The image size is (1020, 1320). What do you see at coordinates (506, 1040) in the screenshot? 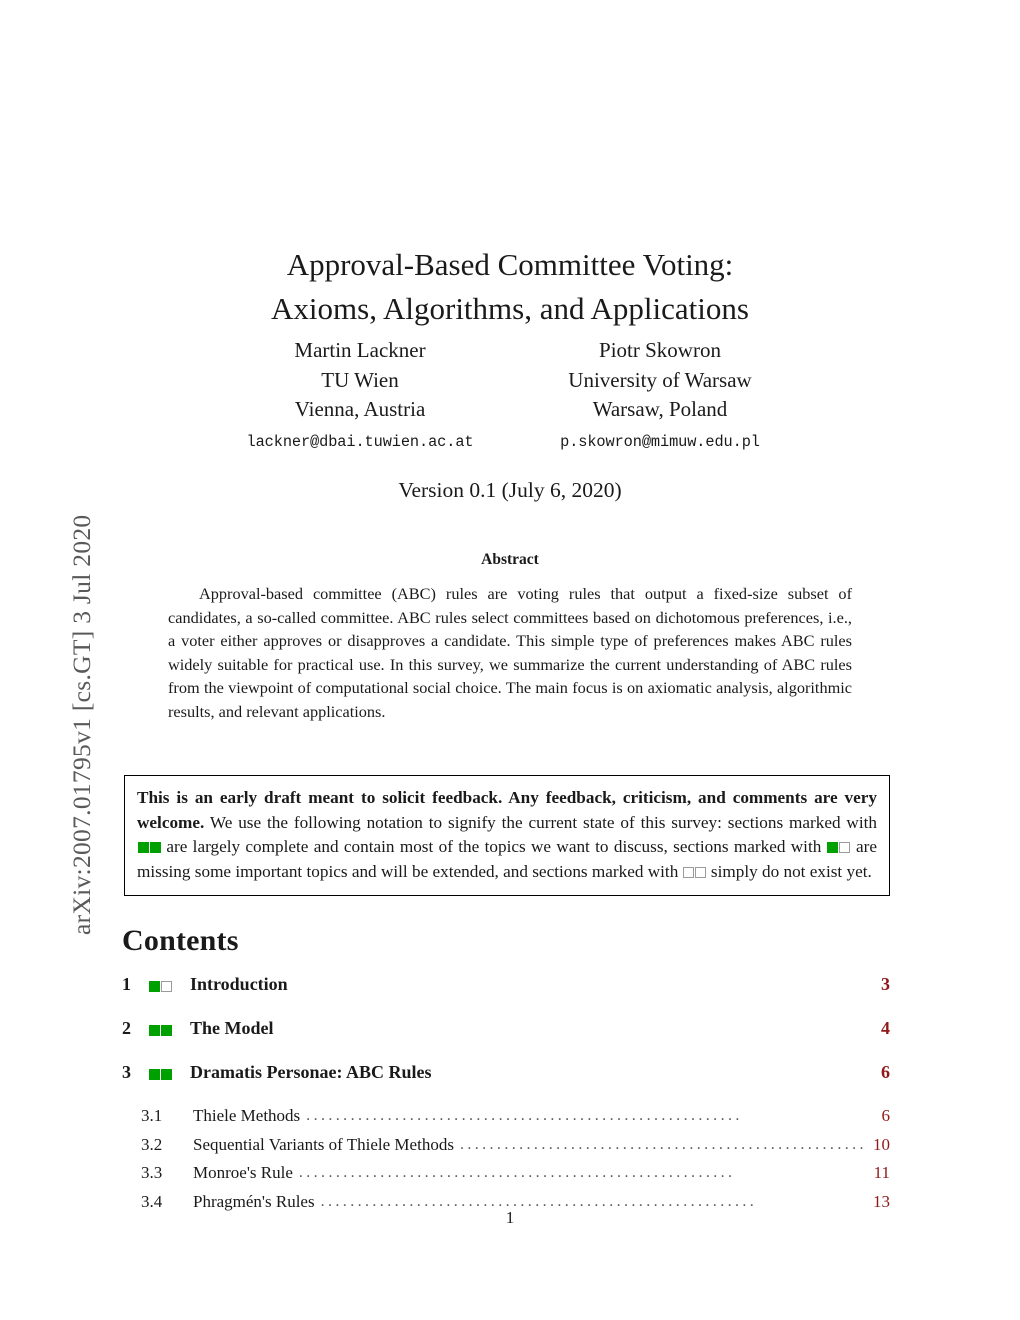
I see `toc-section-the-model: 2 The Model 4` at bounding box center [506, 1040].